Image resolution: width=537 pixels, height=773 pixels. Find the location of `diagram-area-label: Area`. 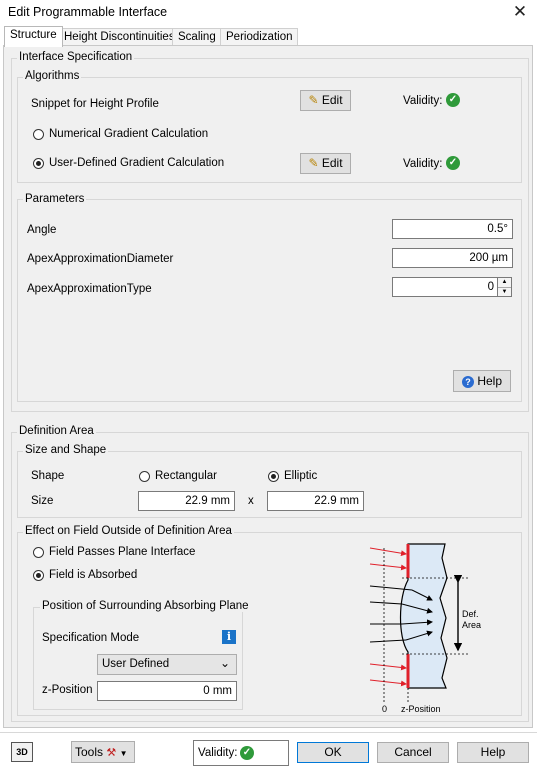

diagram-area-label: Area is located at coordinates (472, 625).